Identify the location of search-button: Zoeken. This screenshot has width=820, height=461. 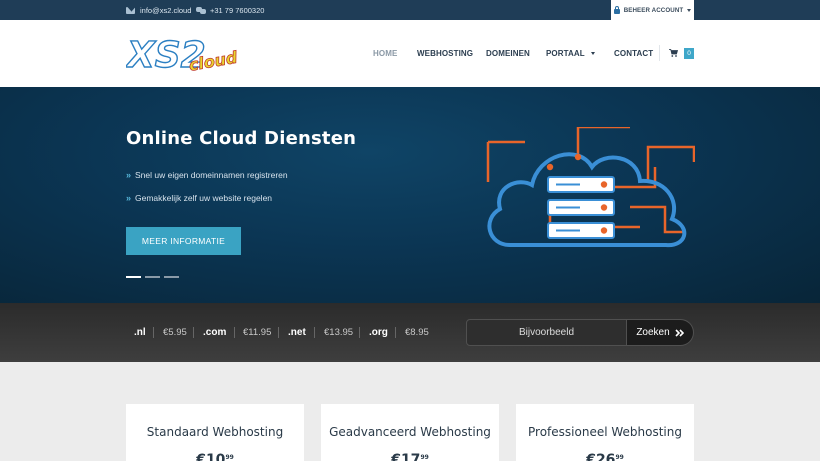
(660, 332).